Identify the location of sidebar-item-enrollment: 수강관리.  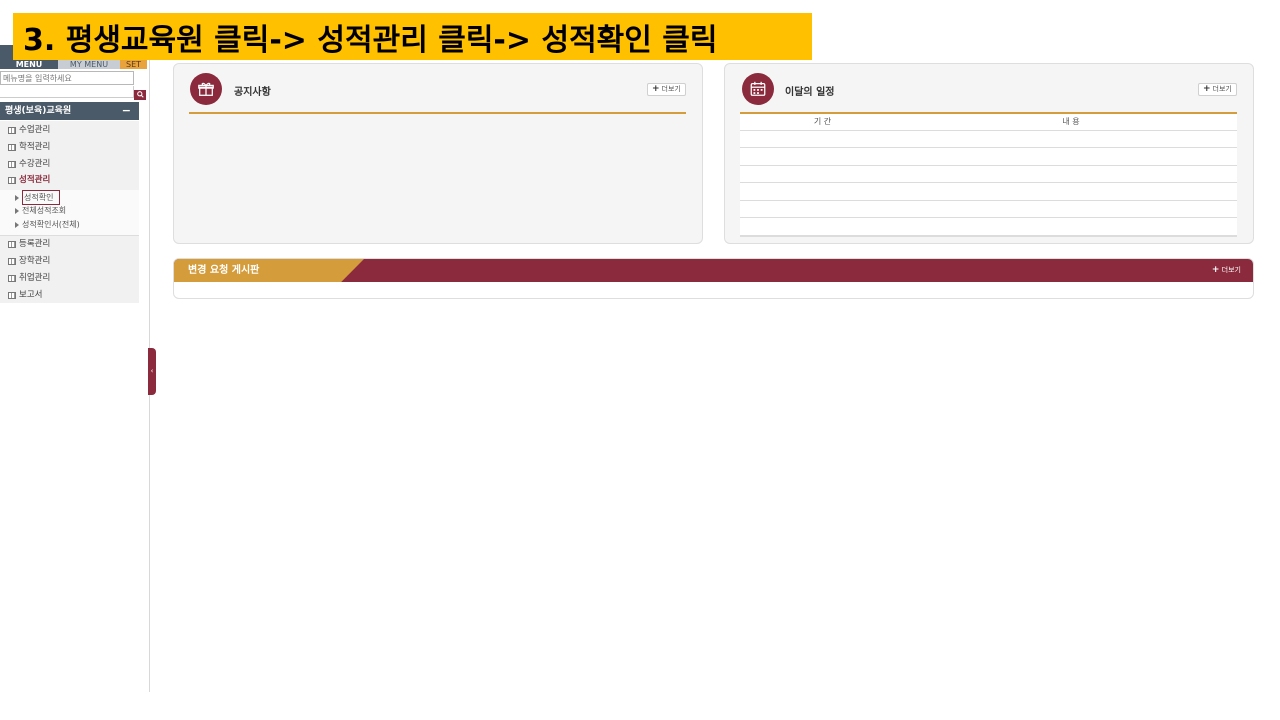
(69, 164).